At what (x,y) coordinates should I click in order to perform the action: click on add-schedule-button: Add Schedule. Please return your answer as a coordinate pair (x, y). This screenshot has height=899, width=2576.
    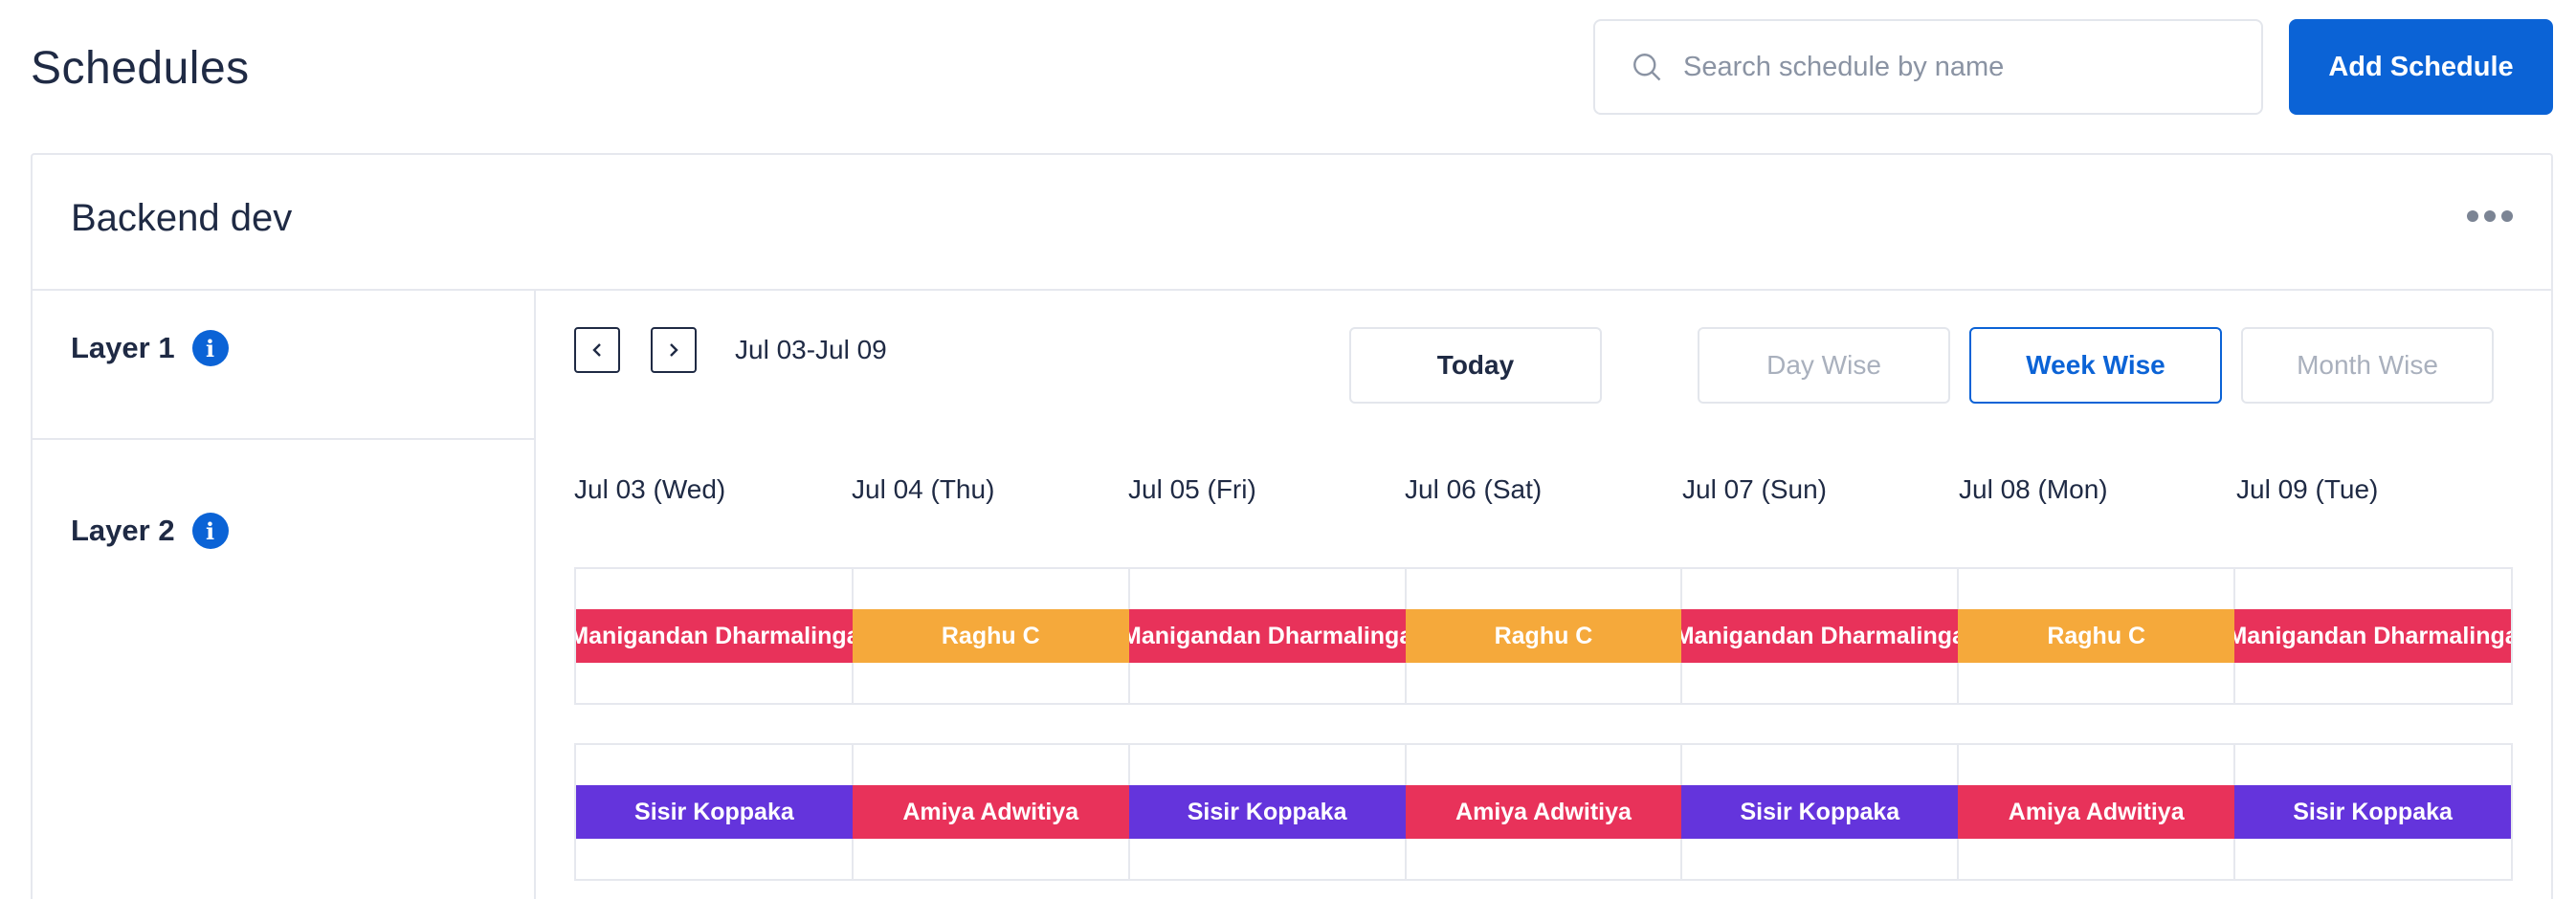
    Looking at the image, I should click on (2421, 67).